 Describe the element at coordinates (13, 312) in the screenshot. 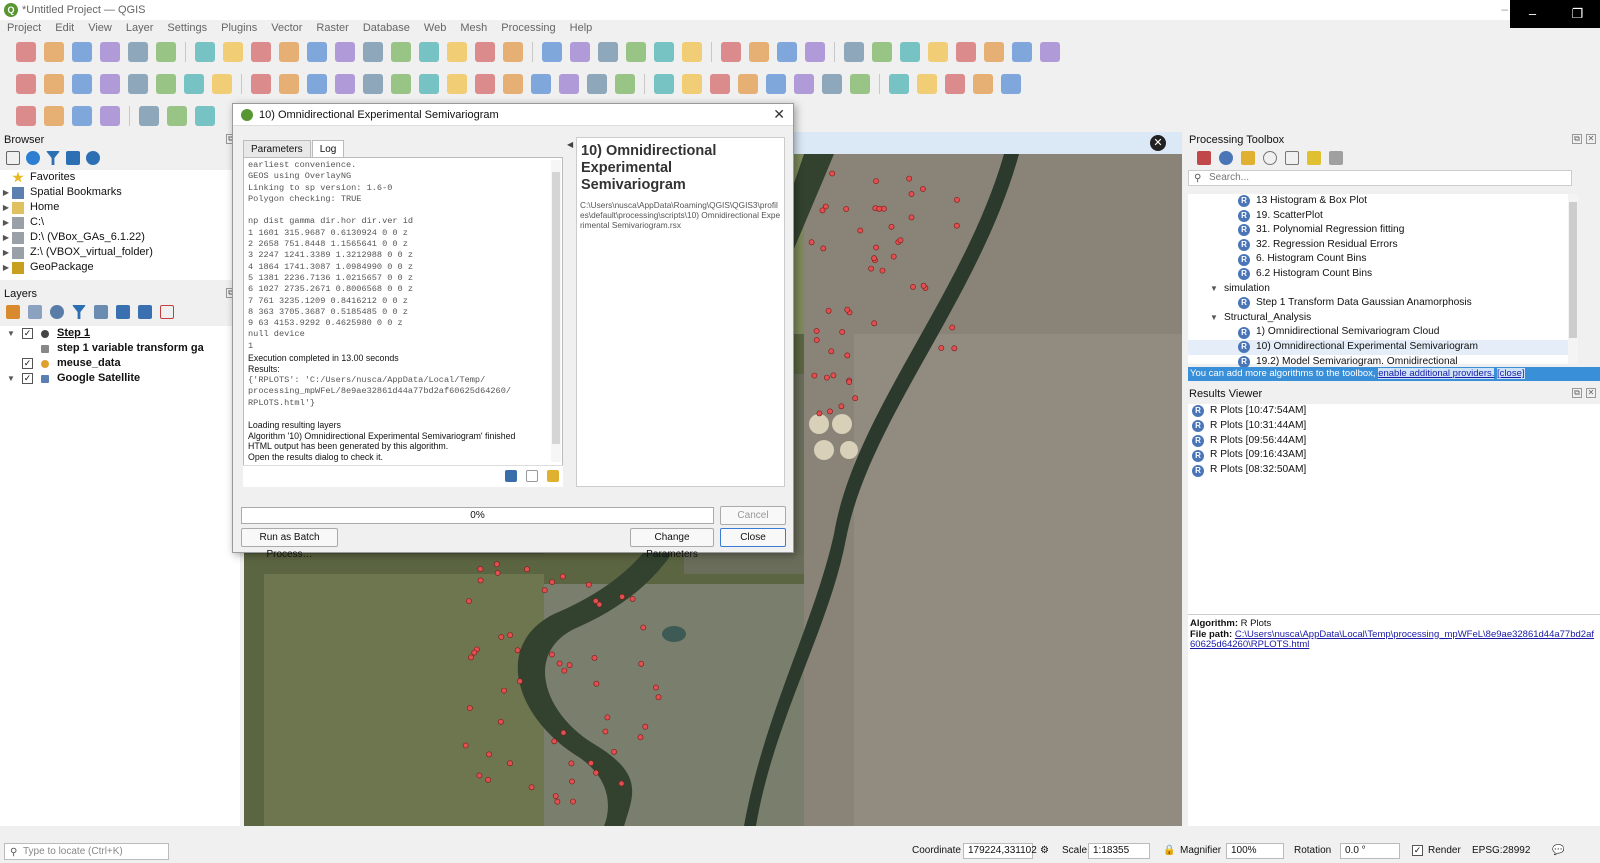

I see `style-icon` at that location.